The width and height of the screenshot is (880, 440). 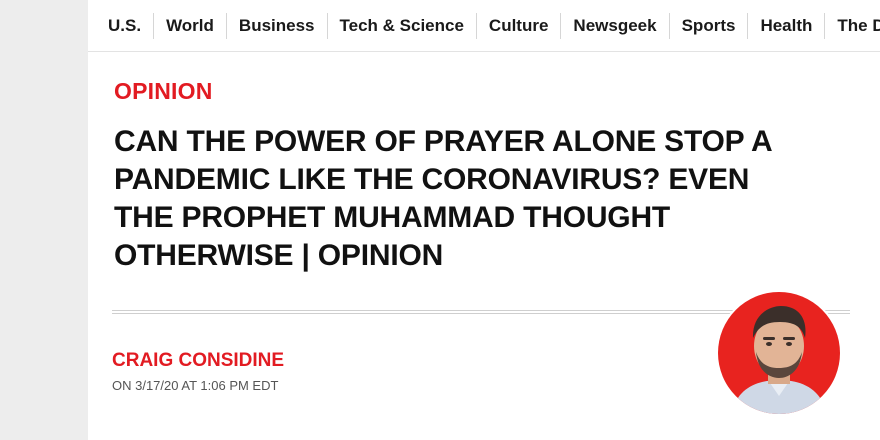 What do you see at coordinates (615, 25) in the screenshot?
I see `nav-item-newsgeek: Newsgeek` at bounding box center [615, 25].